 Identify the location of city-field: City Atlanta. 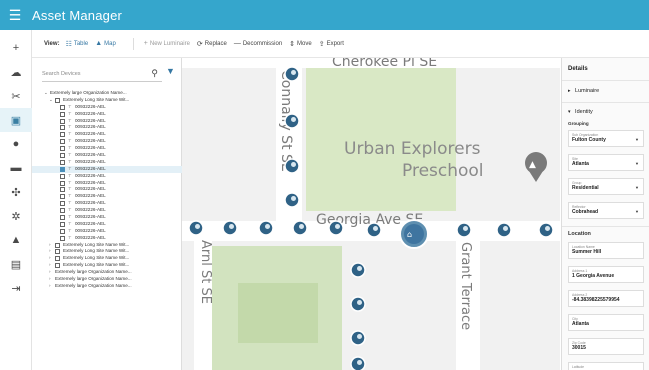
(606, 322).